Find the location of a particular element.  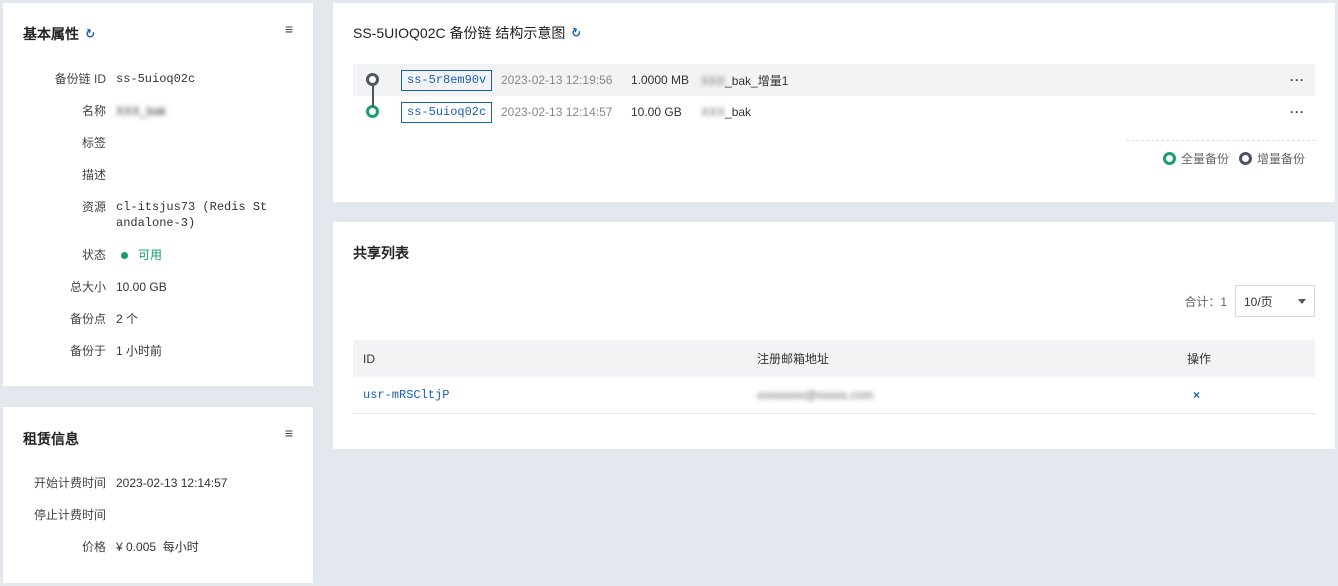

resource-value-line1: cl-itsjus73 (Redis St is located at coordinates (192, 207).